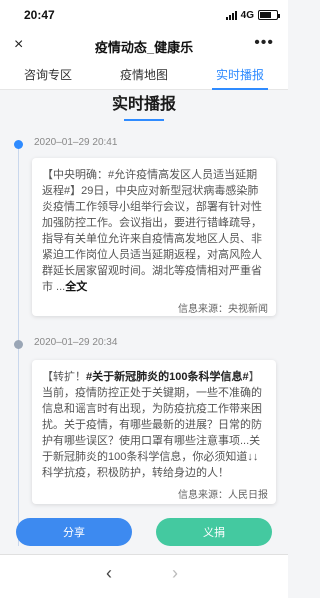 This screenshot has height=598, width=320. I want to click on more-icon: •••, so click(264, 43).